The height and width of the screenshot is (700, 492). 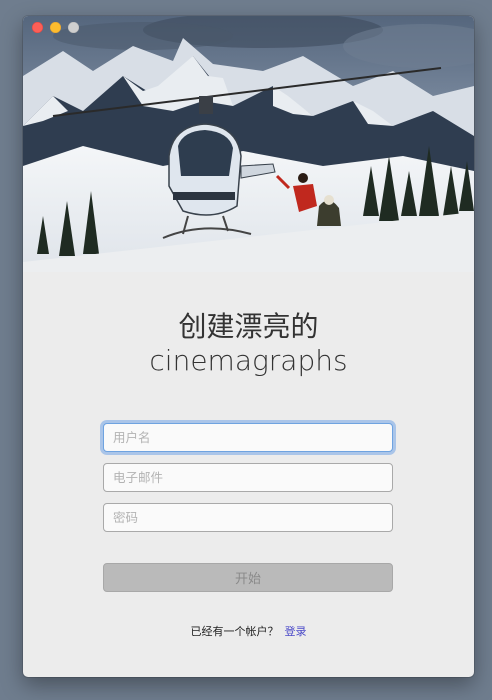 What do you see at coordinates (296, 631) in the screenshot?
I see `login-link: 登录` at bounding box center [296, 631].